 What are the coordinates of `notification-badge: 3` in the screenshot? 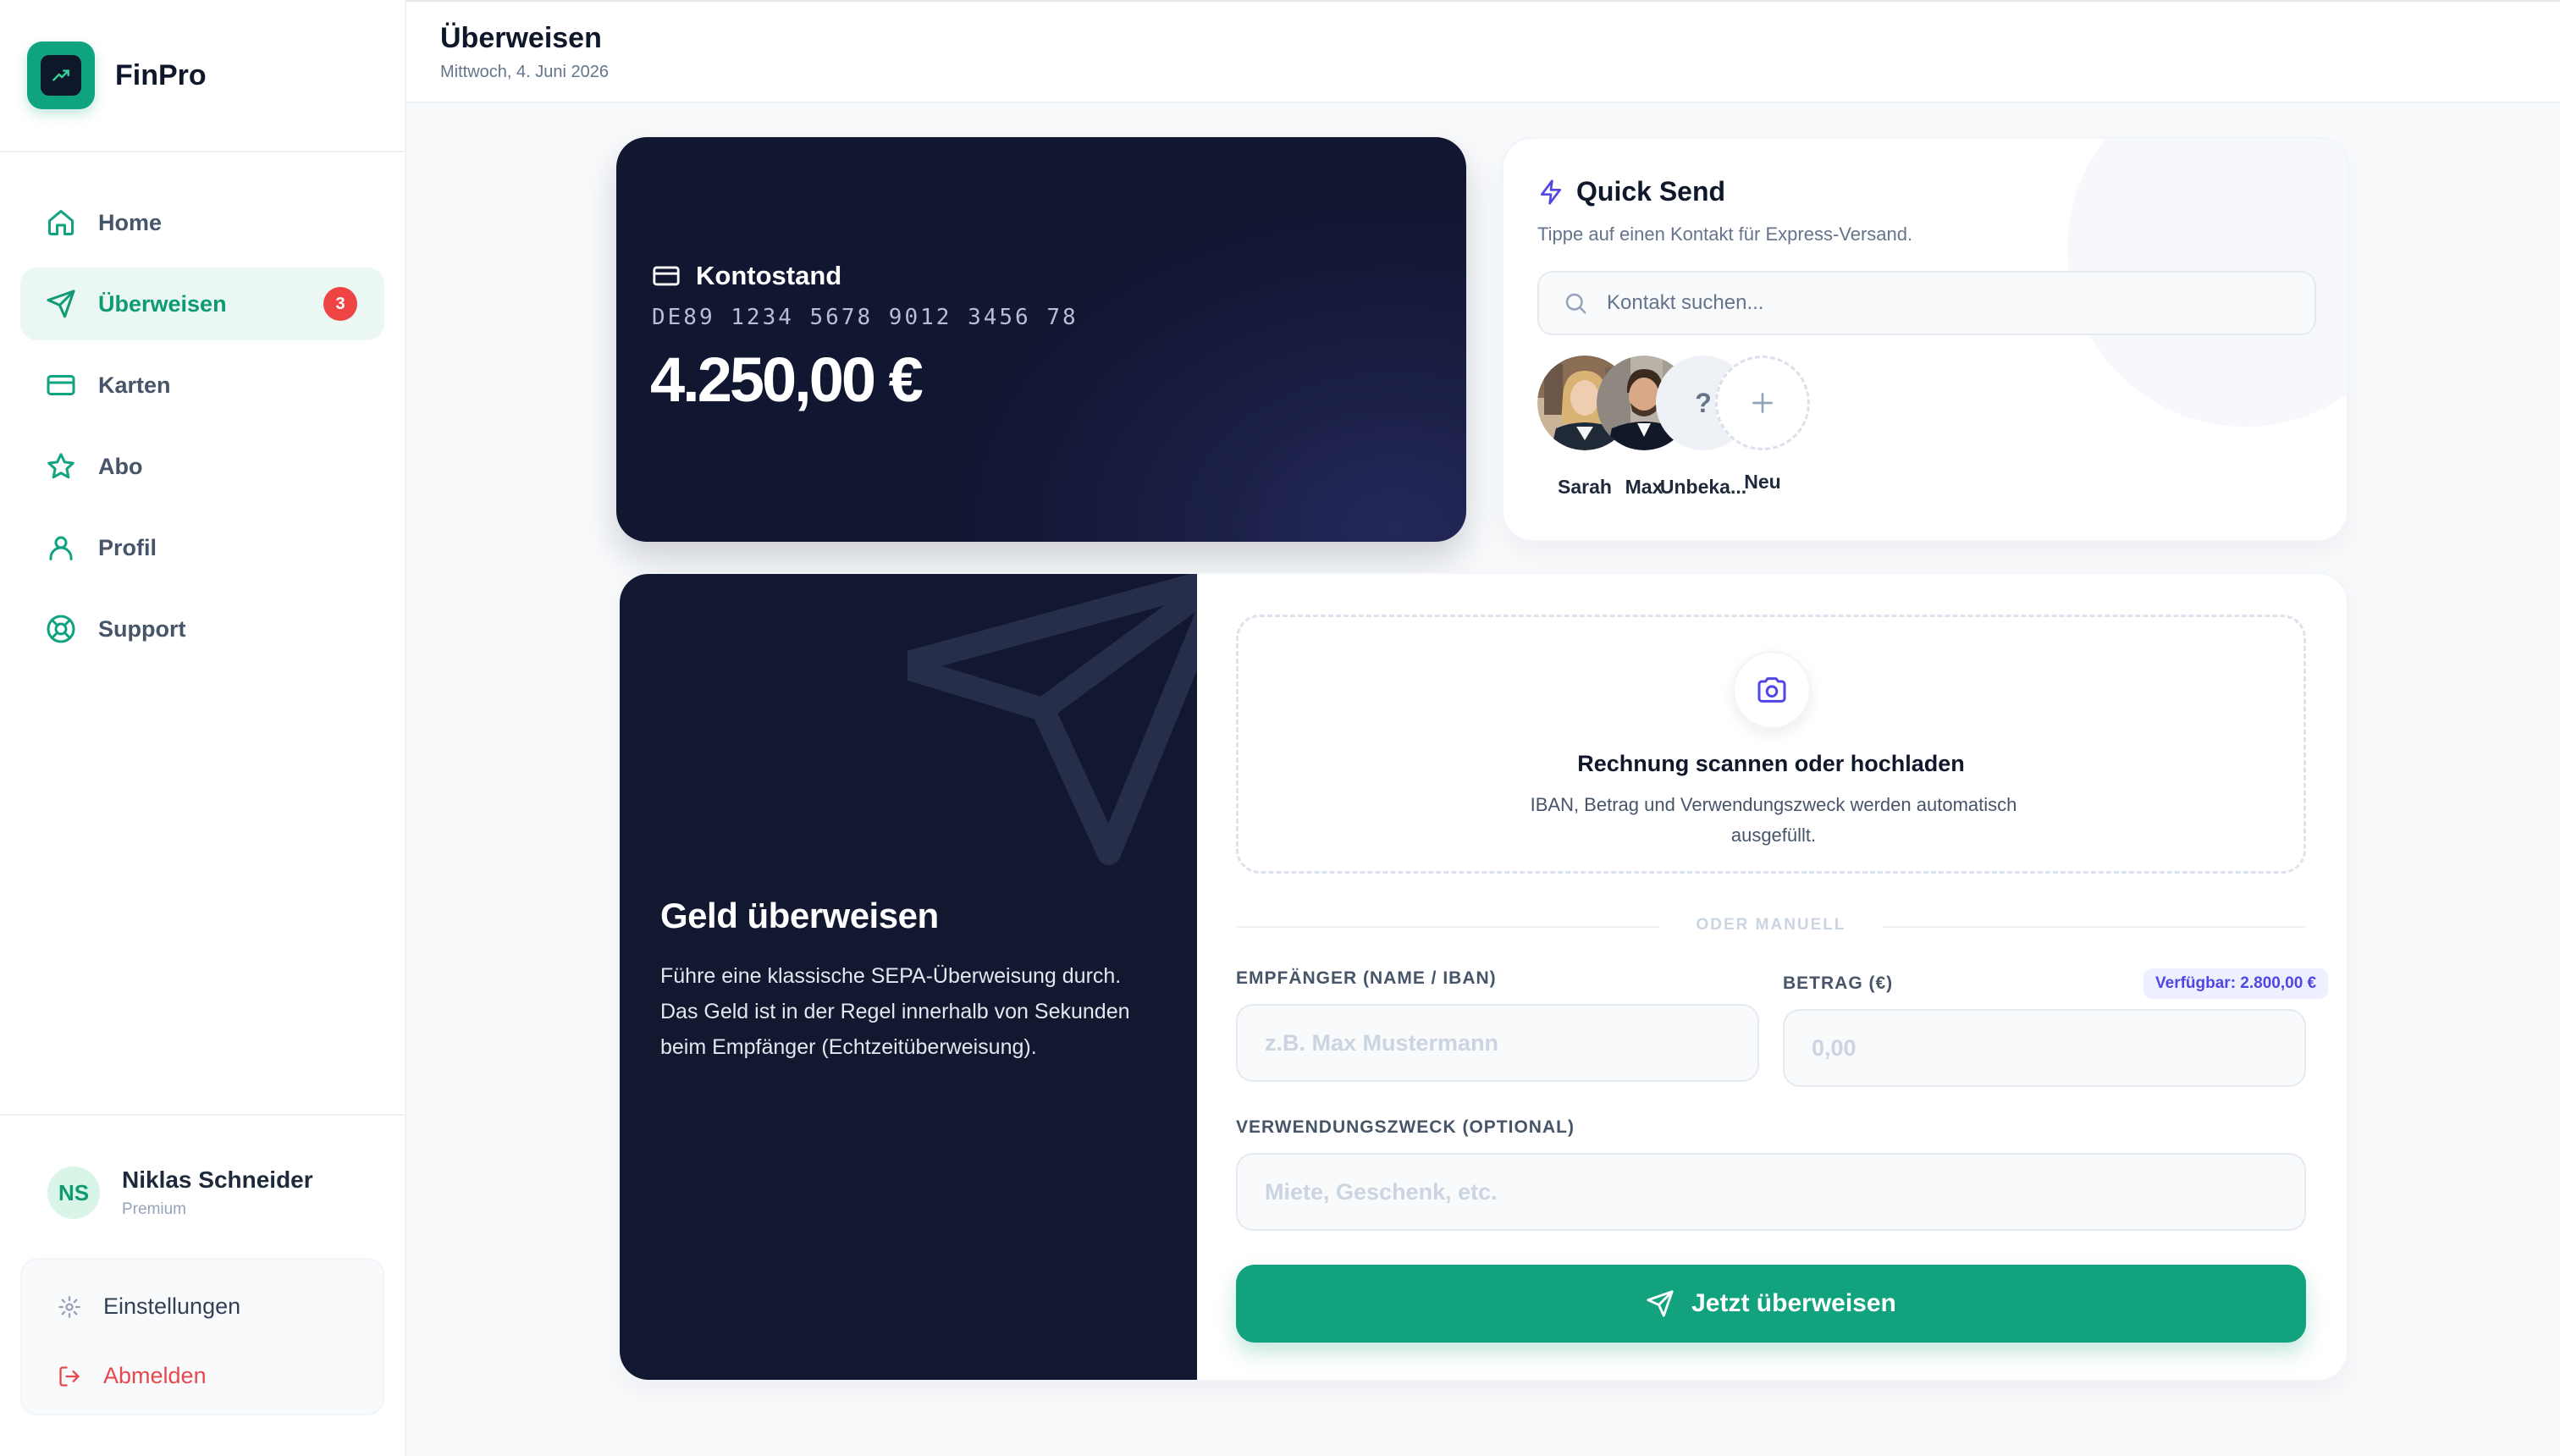 It's located at (340, 304).